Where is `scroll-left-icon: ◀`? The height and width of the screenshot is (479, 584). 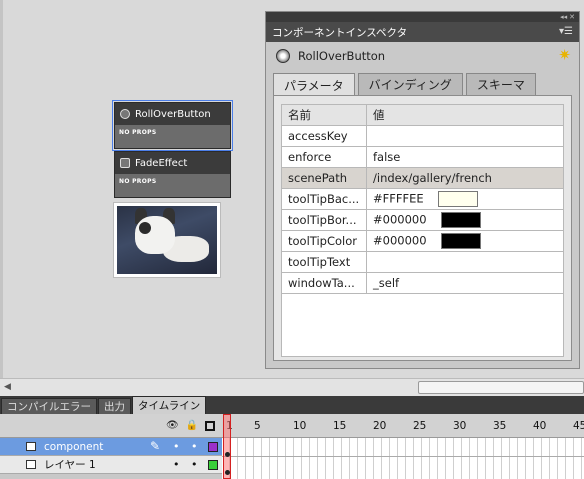 scroll-left-icon: ◀ is located at coordinates (7, 387).